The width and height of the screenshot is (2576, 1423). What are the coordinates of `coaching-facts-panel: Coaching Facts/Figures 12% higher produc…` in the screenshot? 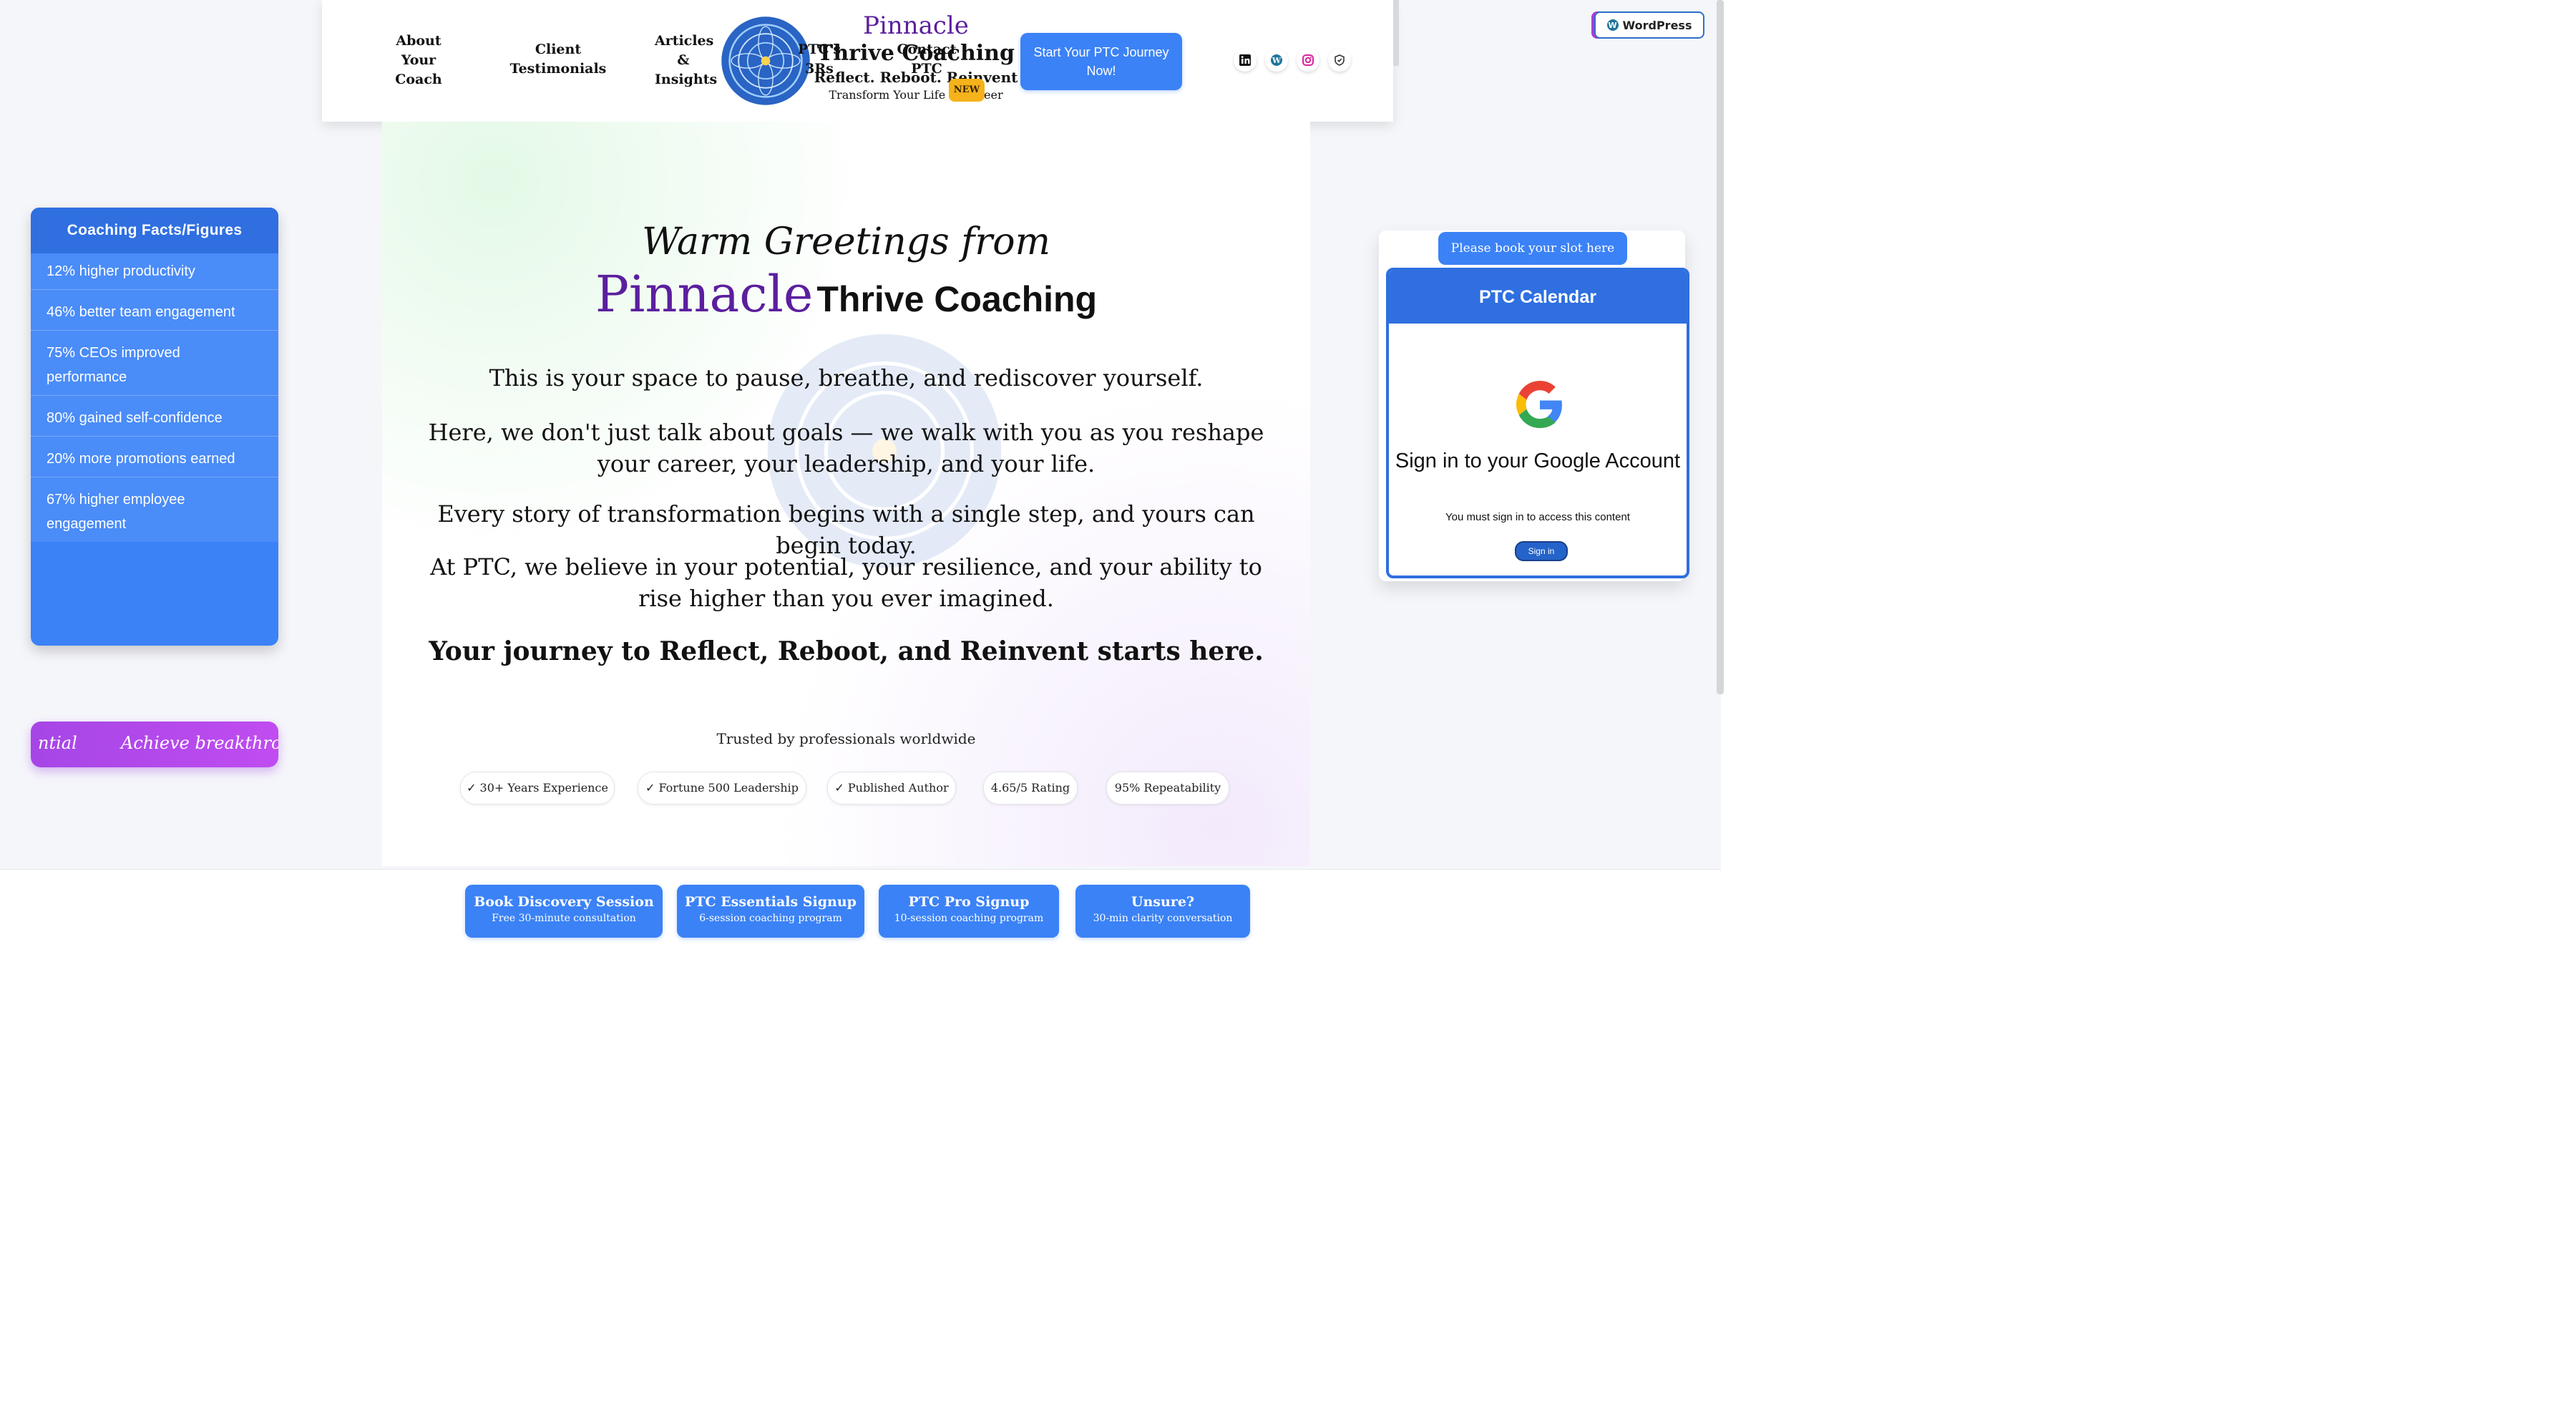 It's located at (154, 427).